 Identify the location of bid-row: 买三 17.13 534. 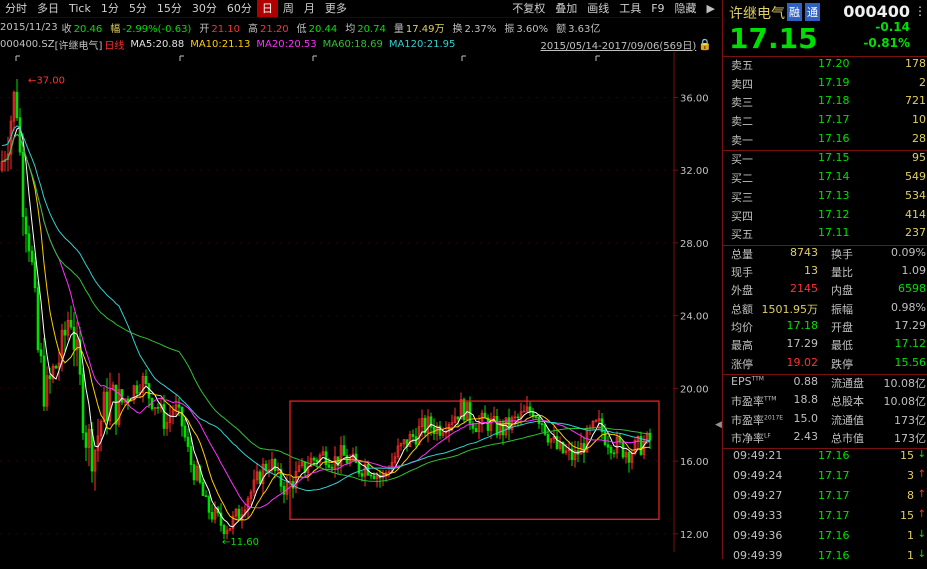
(825, 198).